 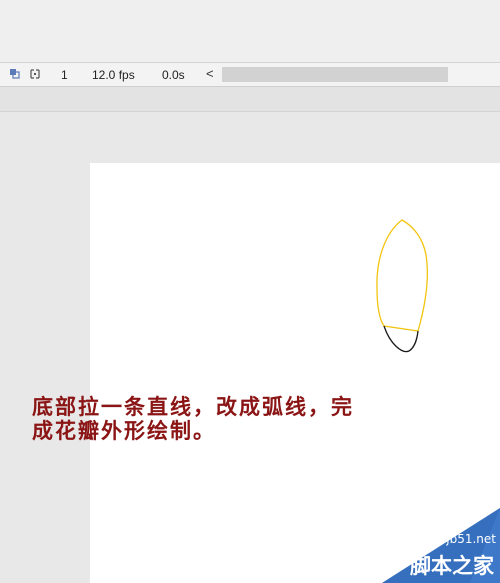 What do you see at coordinates (471, 539) in the screenshot?
I see `watermark-domain: jb51.net` at bounding box center [471, 539].